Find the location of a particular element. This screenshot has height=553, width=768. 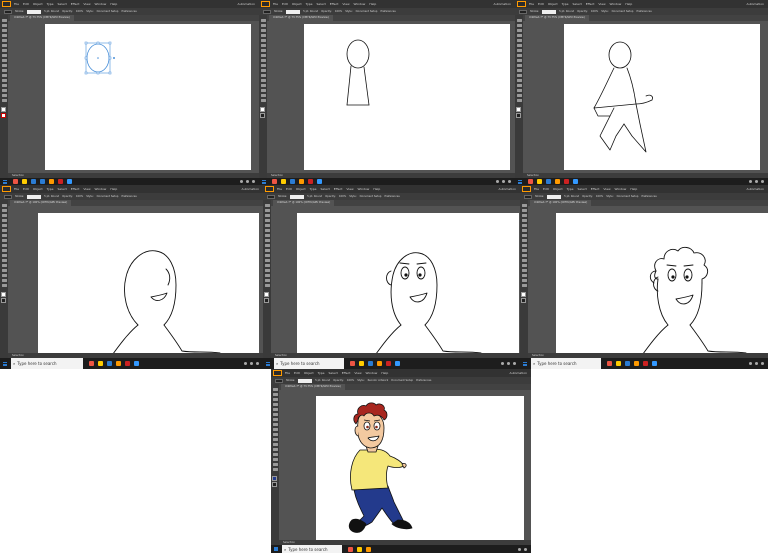

preferences-button: Preferences is located at coordinates (387, 11).